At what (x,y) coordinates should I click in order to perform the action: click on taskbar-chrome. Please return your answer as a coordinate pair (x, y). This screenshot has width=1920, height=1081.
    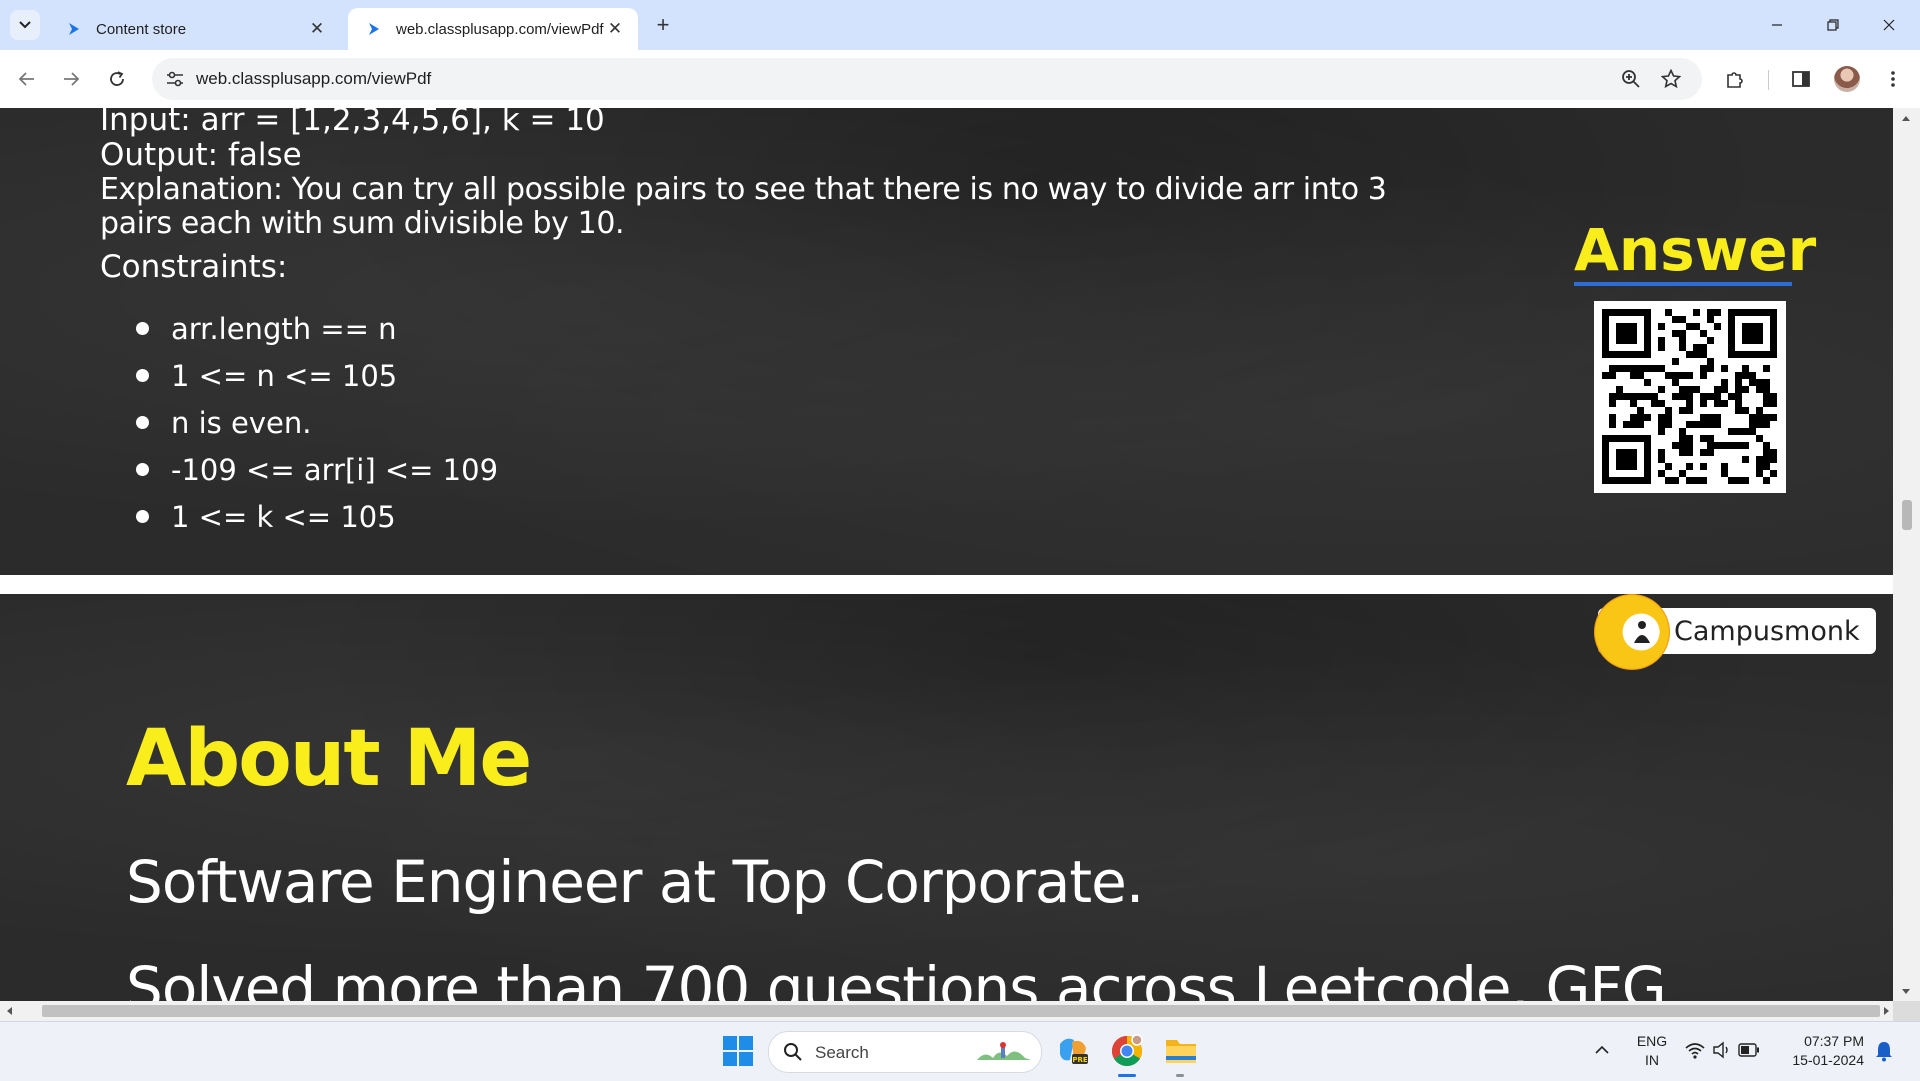
    Looking at the image, I should click on (1127, 1051).